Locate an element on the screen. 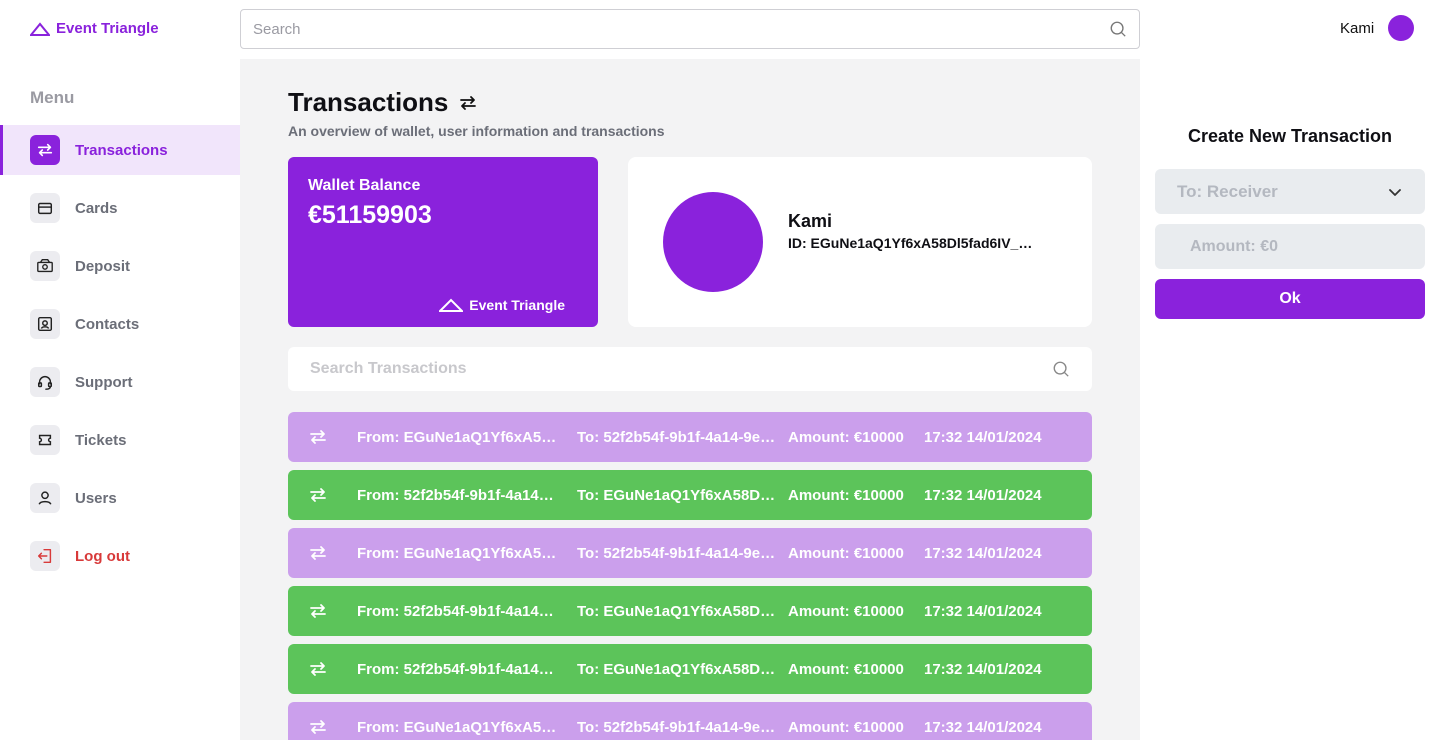 This screenshot has width=1440, height=740. sidebar-item-label: Contacts is located at coordinates (107, 324).